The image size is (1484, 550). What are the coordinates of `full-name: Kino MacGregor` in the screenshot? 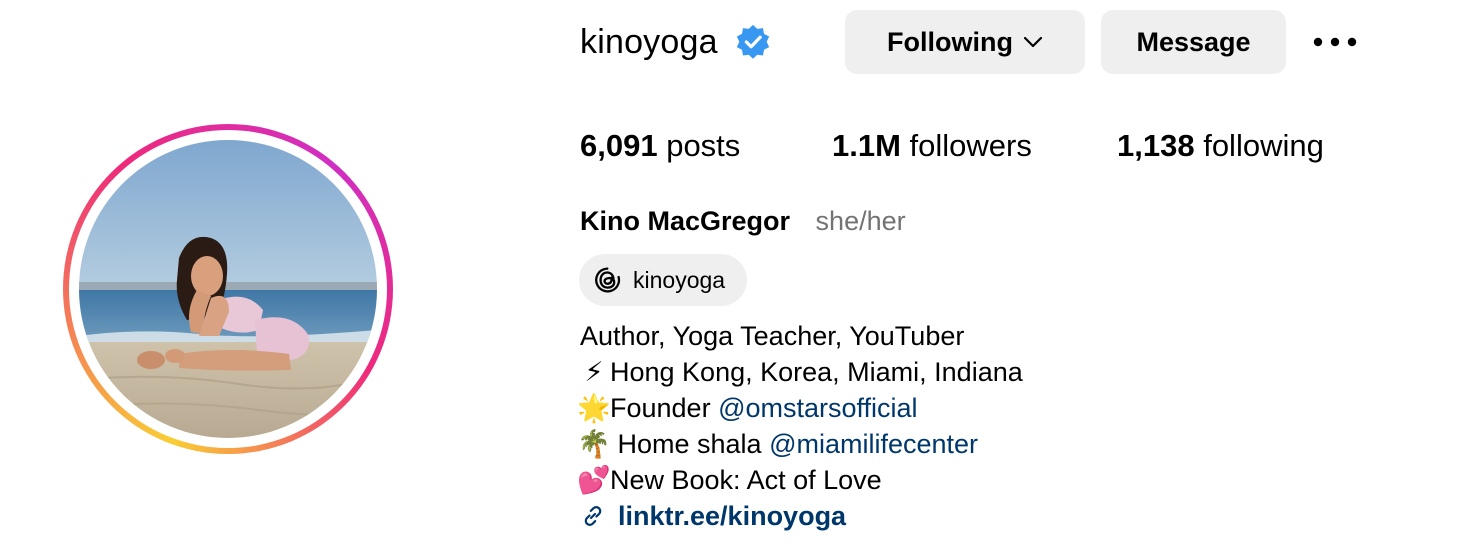 It's located at (685, 221).